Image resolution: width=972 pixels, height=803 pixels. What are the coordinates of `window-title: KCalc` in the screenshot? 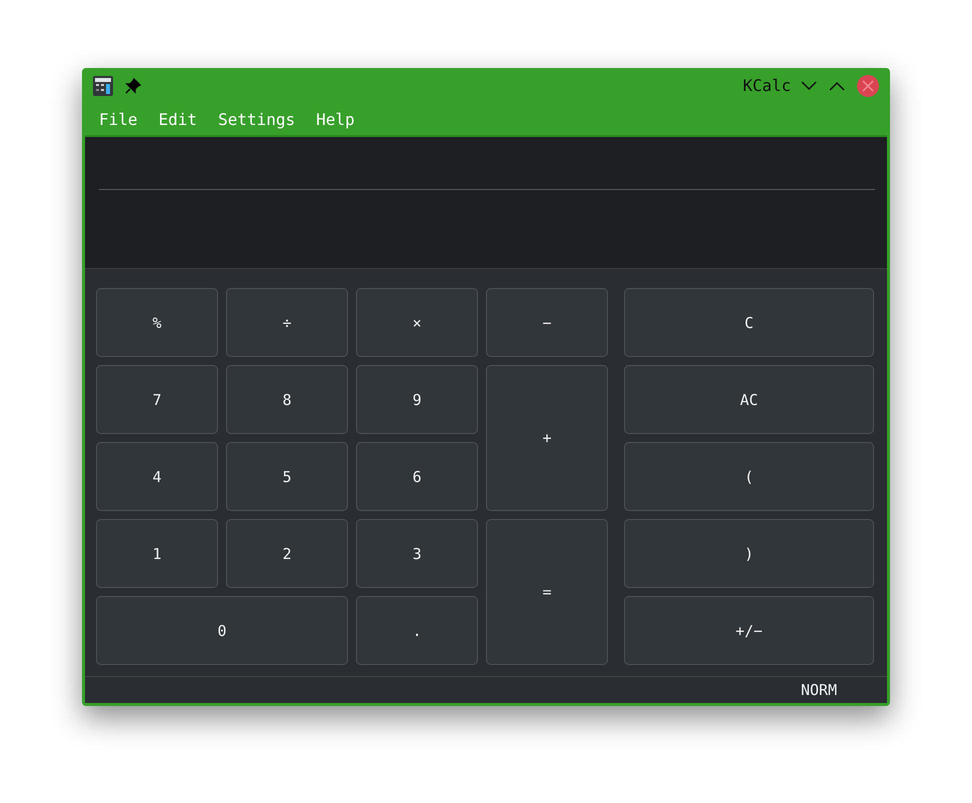 It's located at (766, 85).